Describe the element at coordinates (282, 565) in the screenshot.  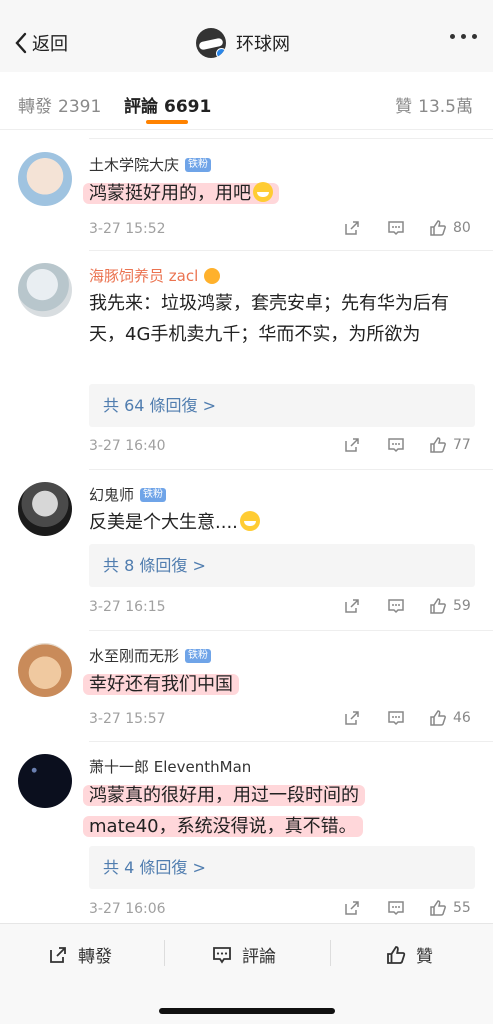
I see `replies-link: 共 8 條回復 >` at that location.